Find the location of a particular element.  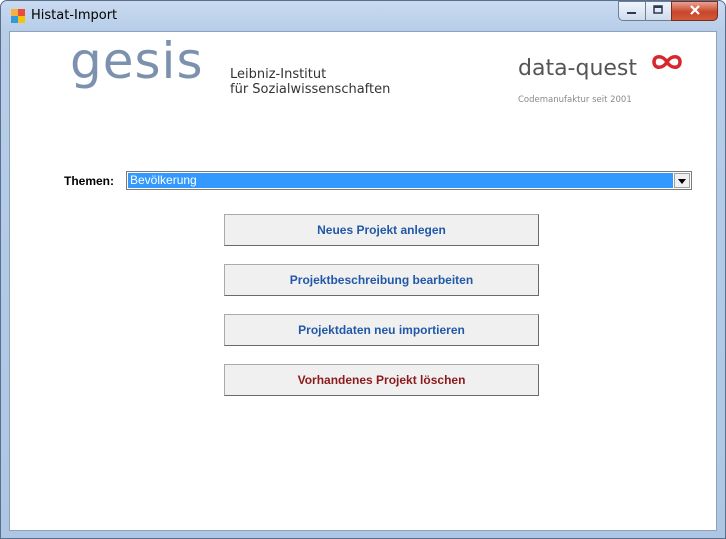

delete-project-button: Vorhandenes Projekt löschen is located at coordinates (381, 380).